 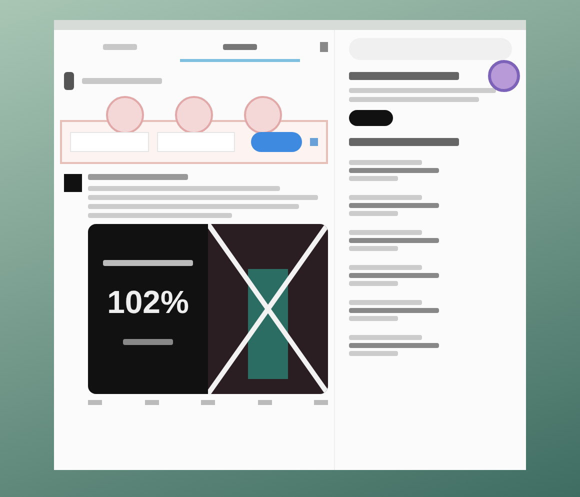 I want to click on post-button, so click(x=276, y=142).